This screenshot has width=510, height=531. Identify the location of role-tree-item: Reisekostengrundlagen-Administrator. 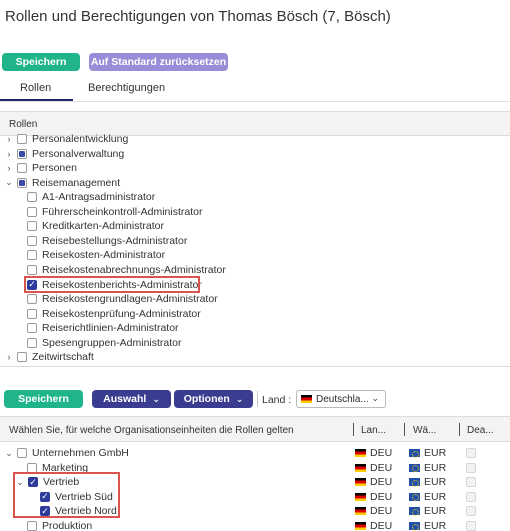
(122, 299).